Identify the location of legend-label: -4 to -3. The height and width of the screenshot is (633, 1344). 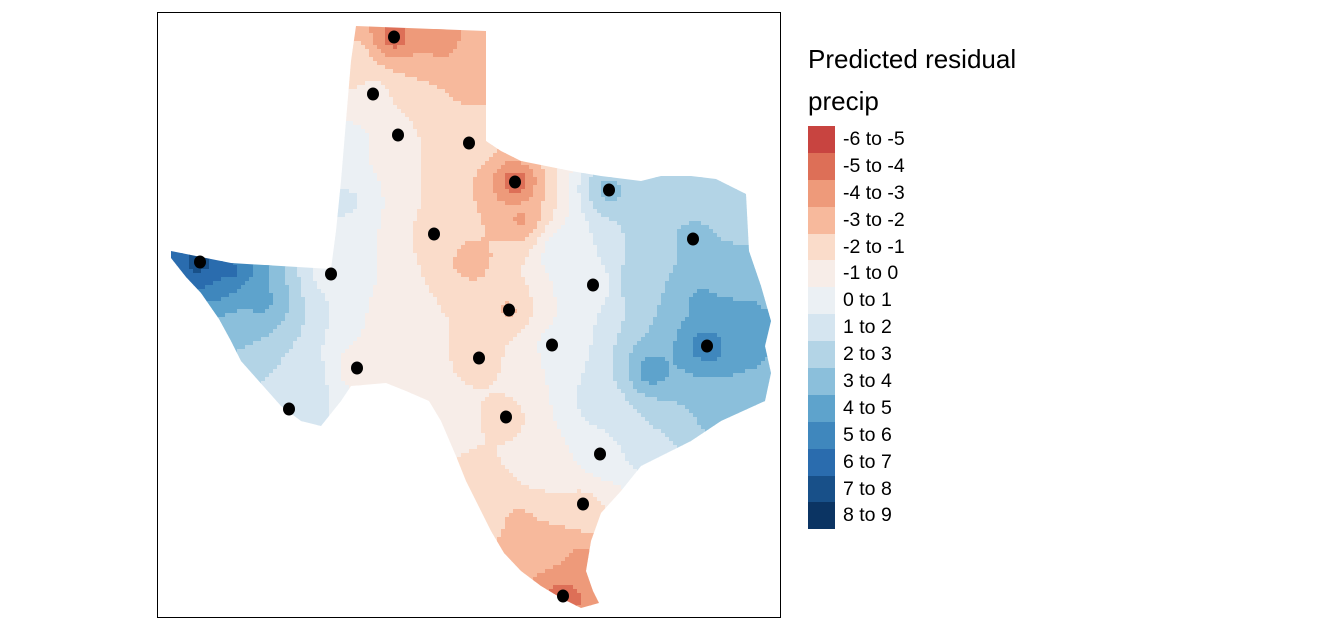
(874, 192).